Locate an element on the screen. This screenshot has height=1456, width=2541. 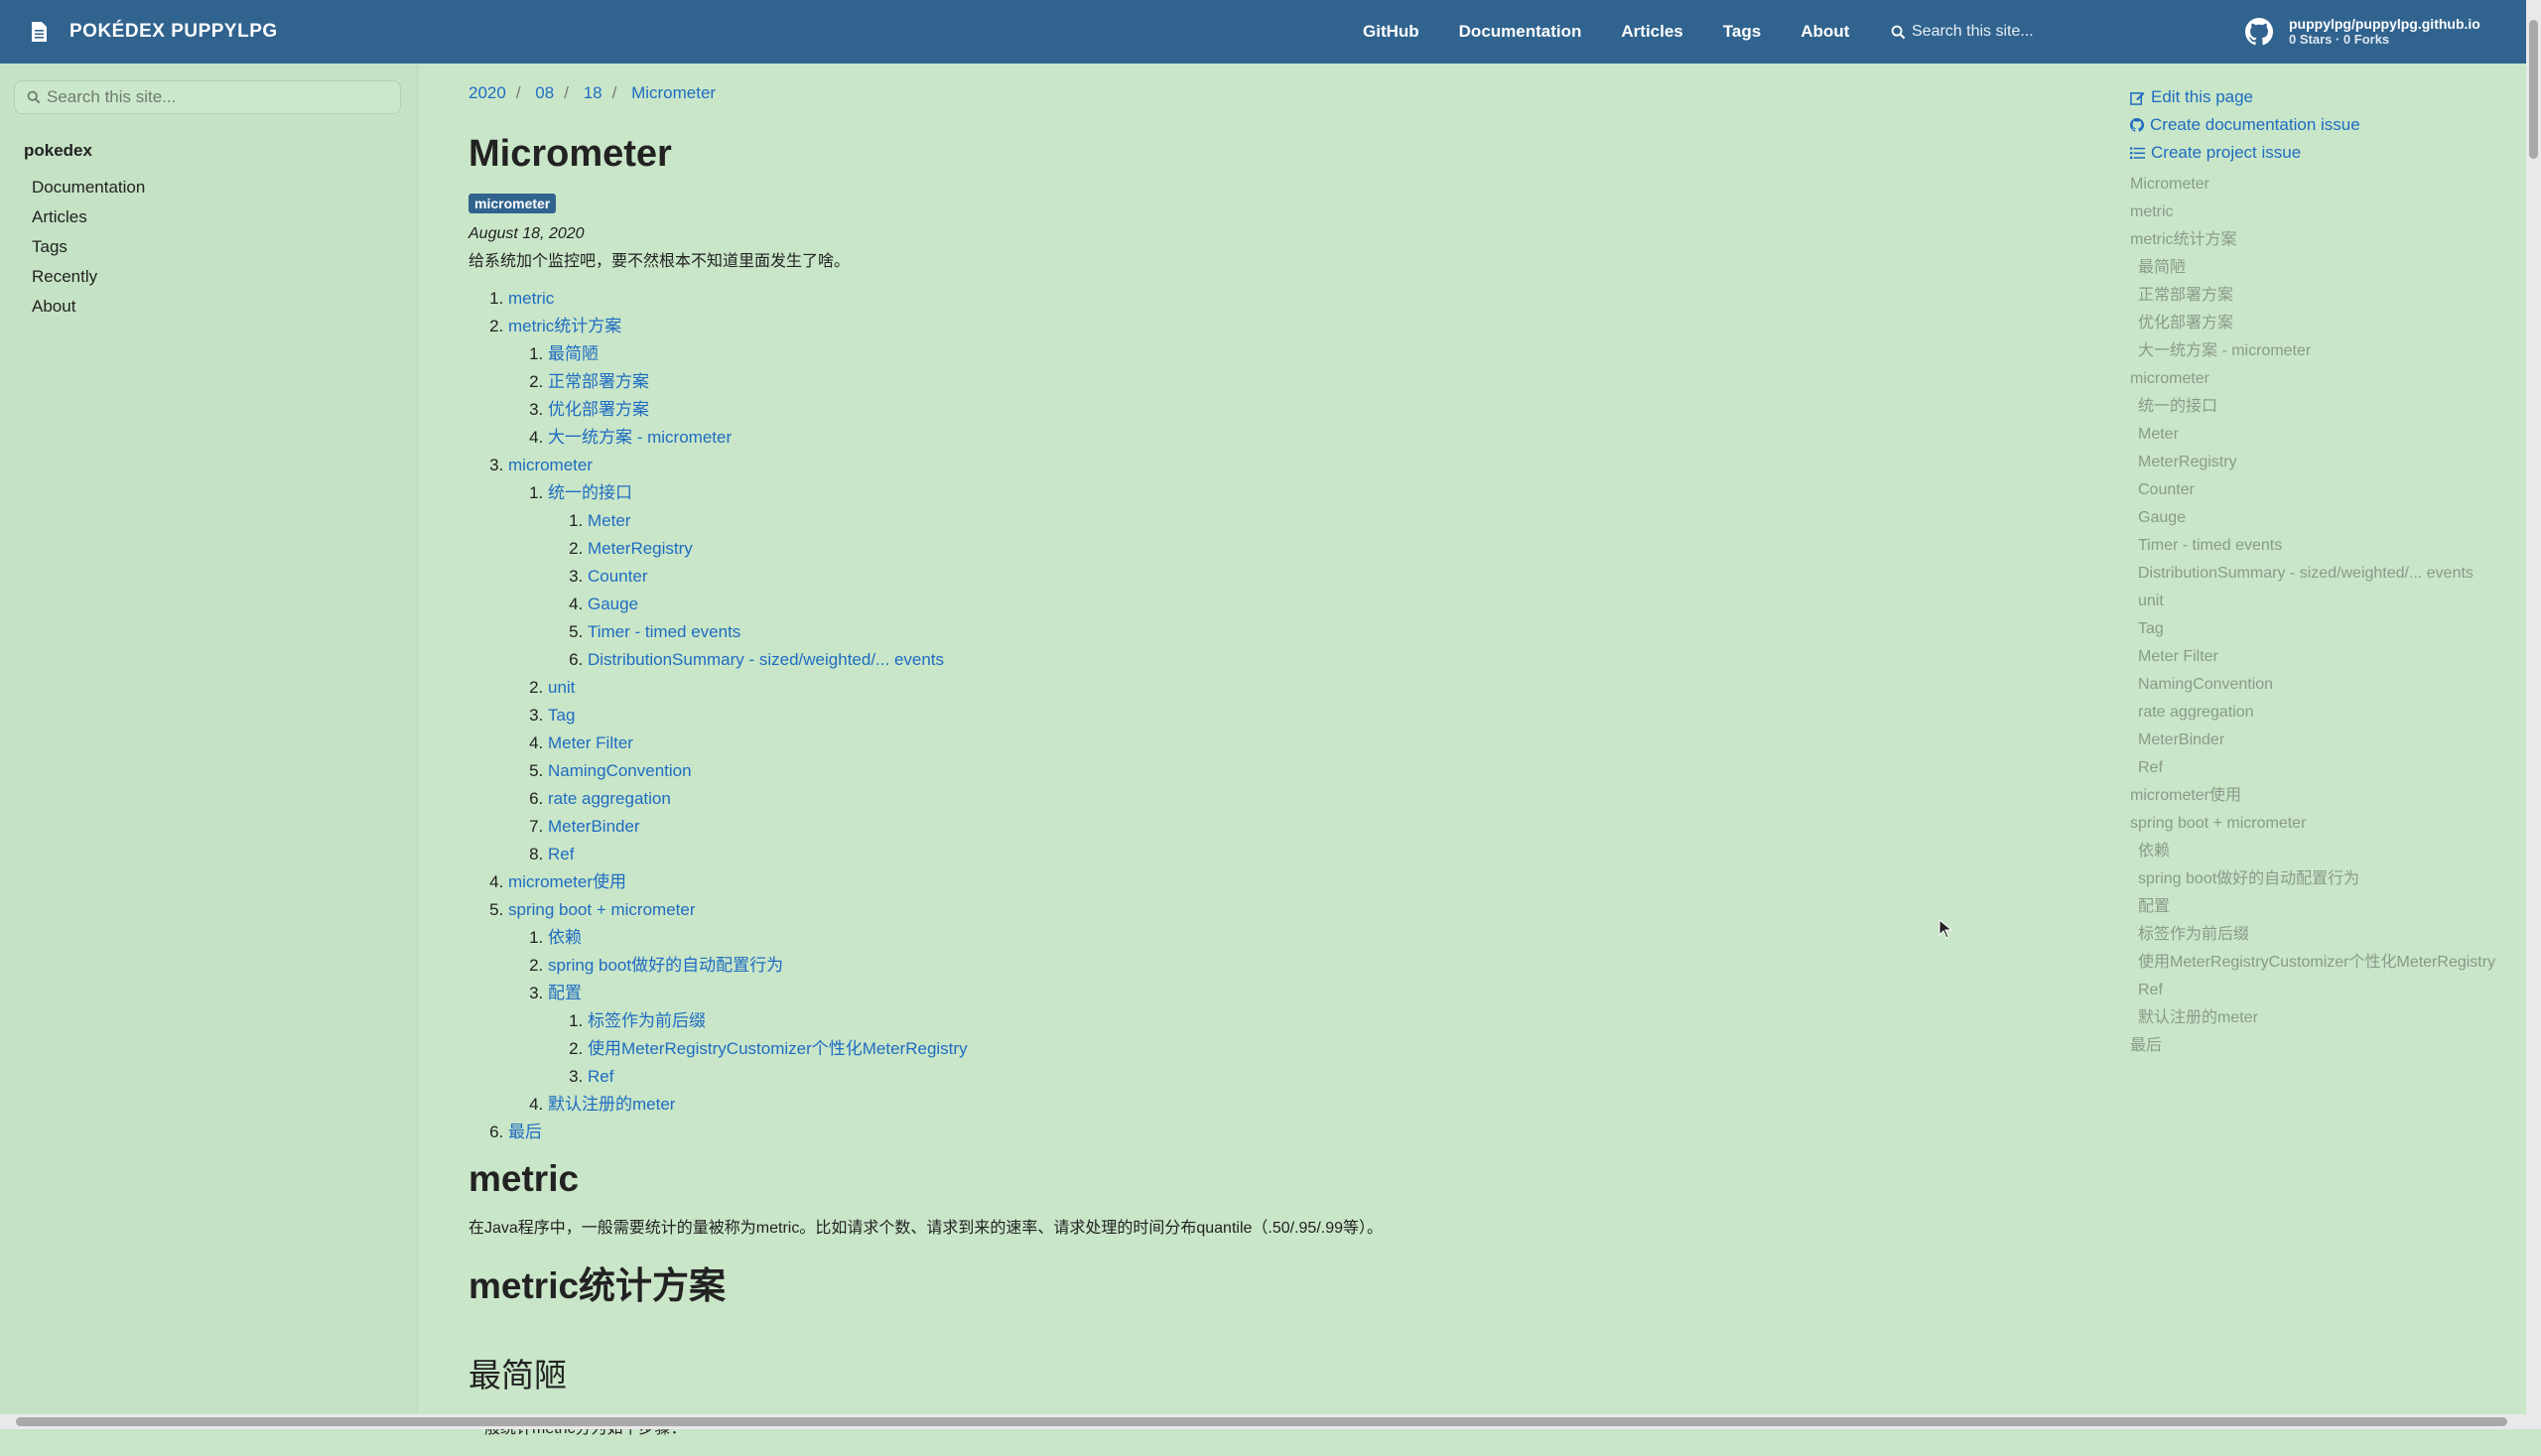
create-doc-issue-link: Create documentation issue is located at coordinates (2329, 125).